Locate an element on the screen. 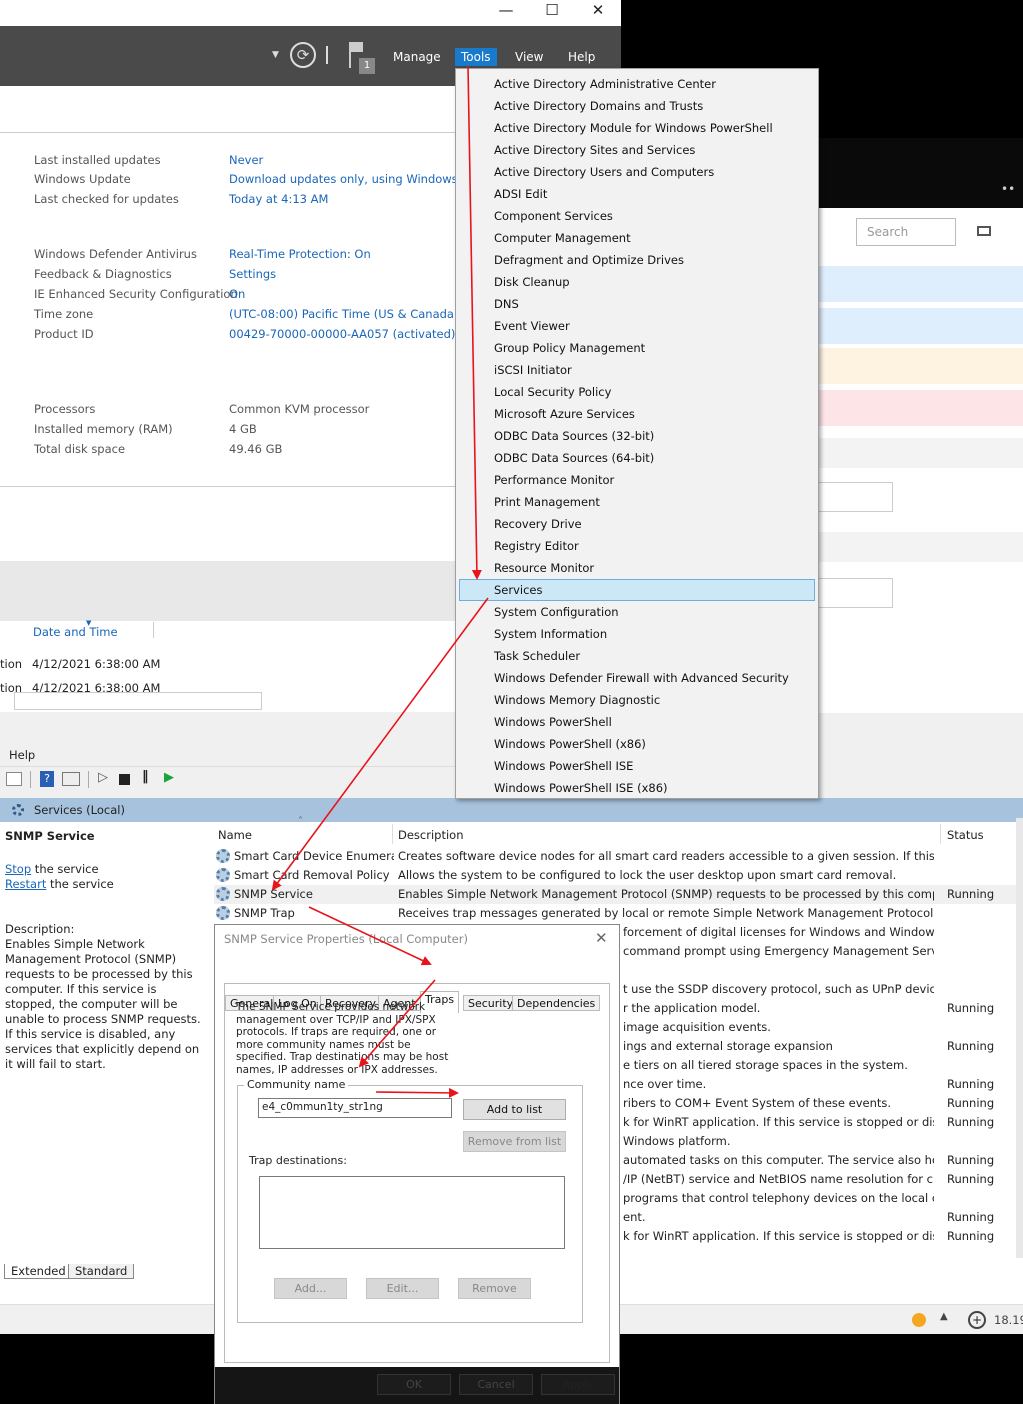 Image resolution: width=1023 pixels, height=1404 pixels. arrow-services-to-snmp is located at coordinates (380, 744).